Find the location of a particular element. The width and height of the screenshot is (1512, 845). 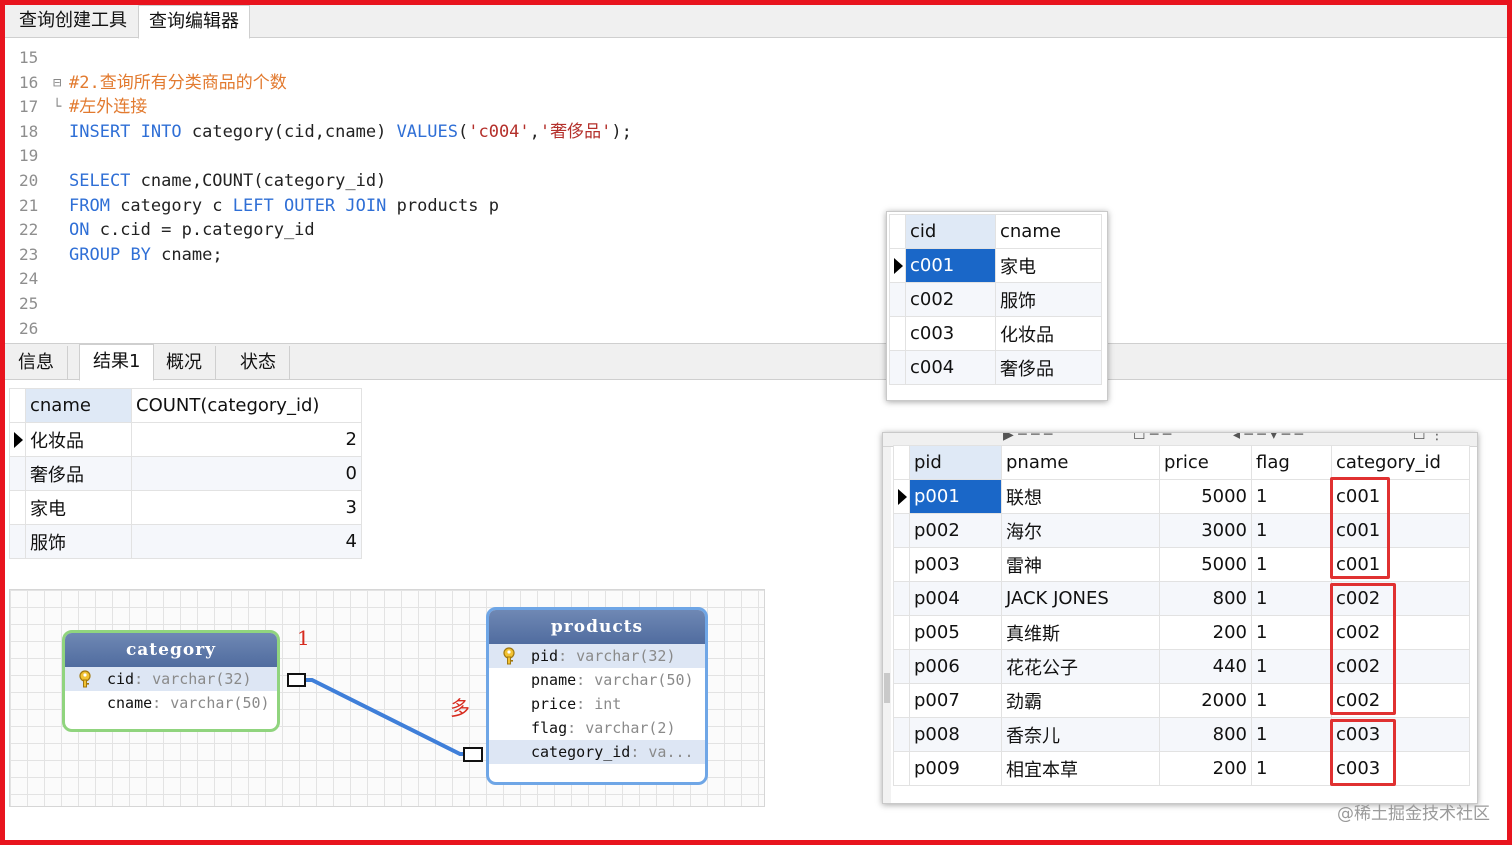

tab-query-builder: 查询创建工具 is located at coordinates (73, 21).